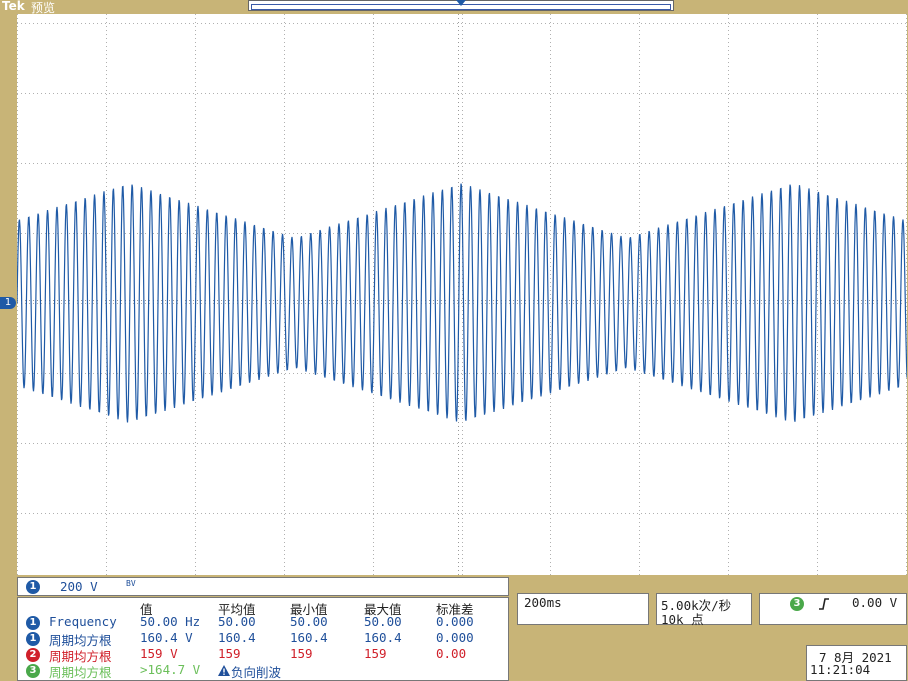 Image resolution: width=908 pixels, height=681 pixels. Describe the element at coordinates (237, 637) in the screenshot. I see `row2-mean: 160.4` at that location.